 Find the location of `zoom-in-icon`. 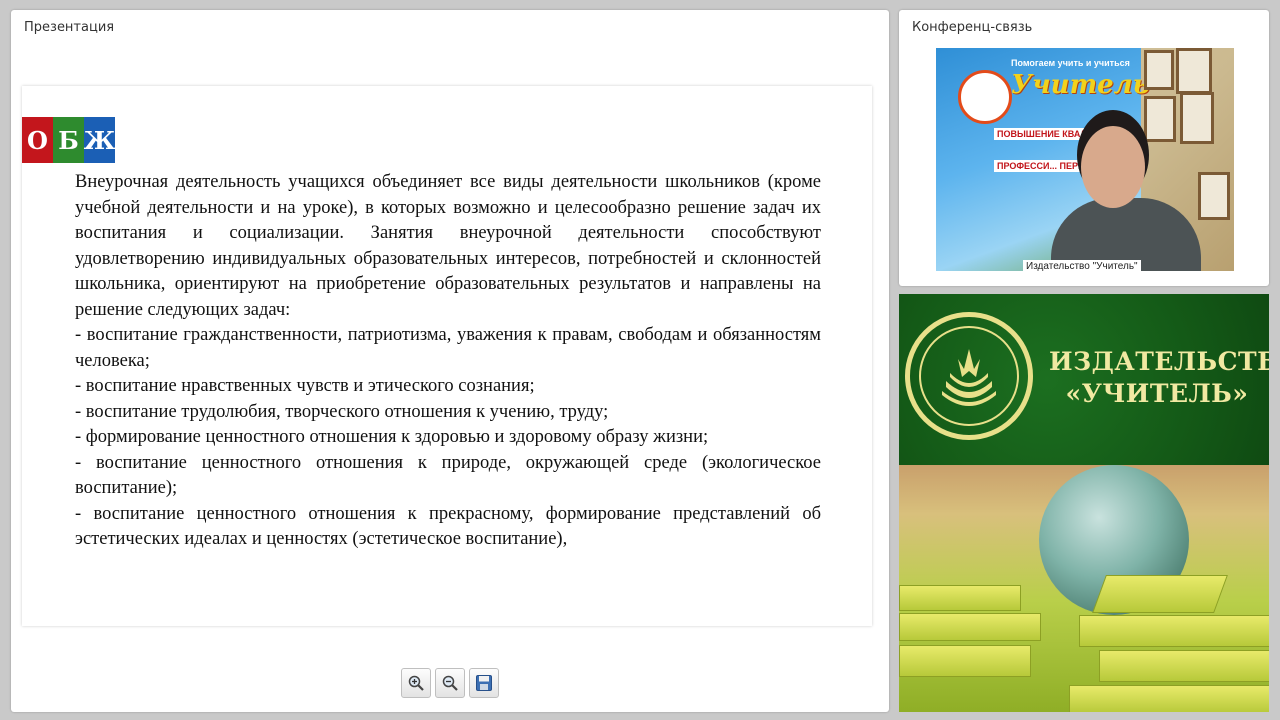

zoom-in-icon is located at coordinates (416, 683).